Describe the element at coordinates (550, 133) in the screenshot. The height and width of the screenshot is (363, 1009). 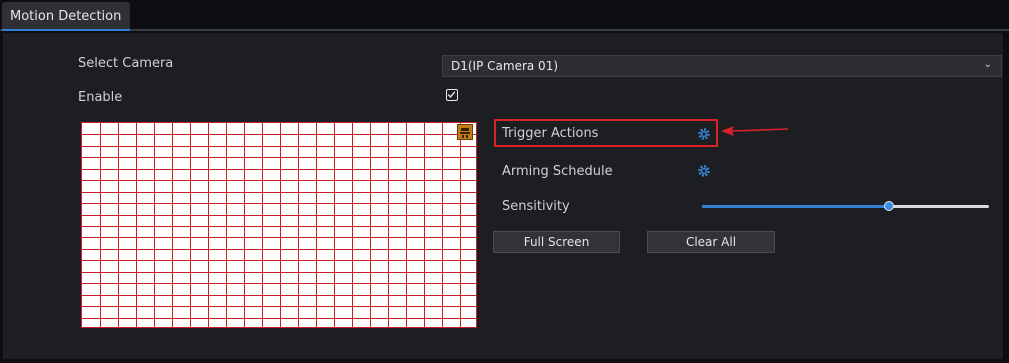
I see `trigger-actions-label: Trigger Actions` at that location.